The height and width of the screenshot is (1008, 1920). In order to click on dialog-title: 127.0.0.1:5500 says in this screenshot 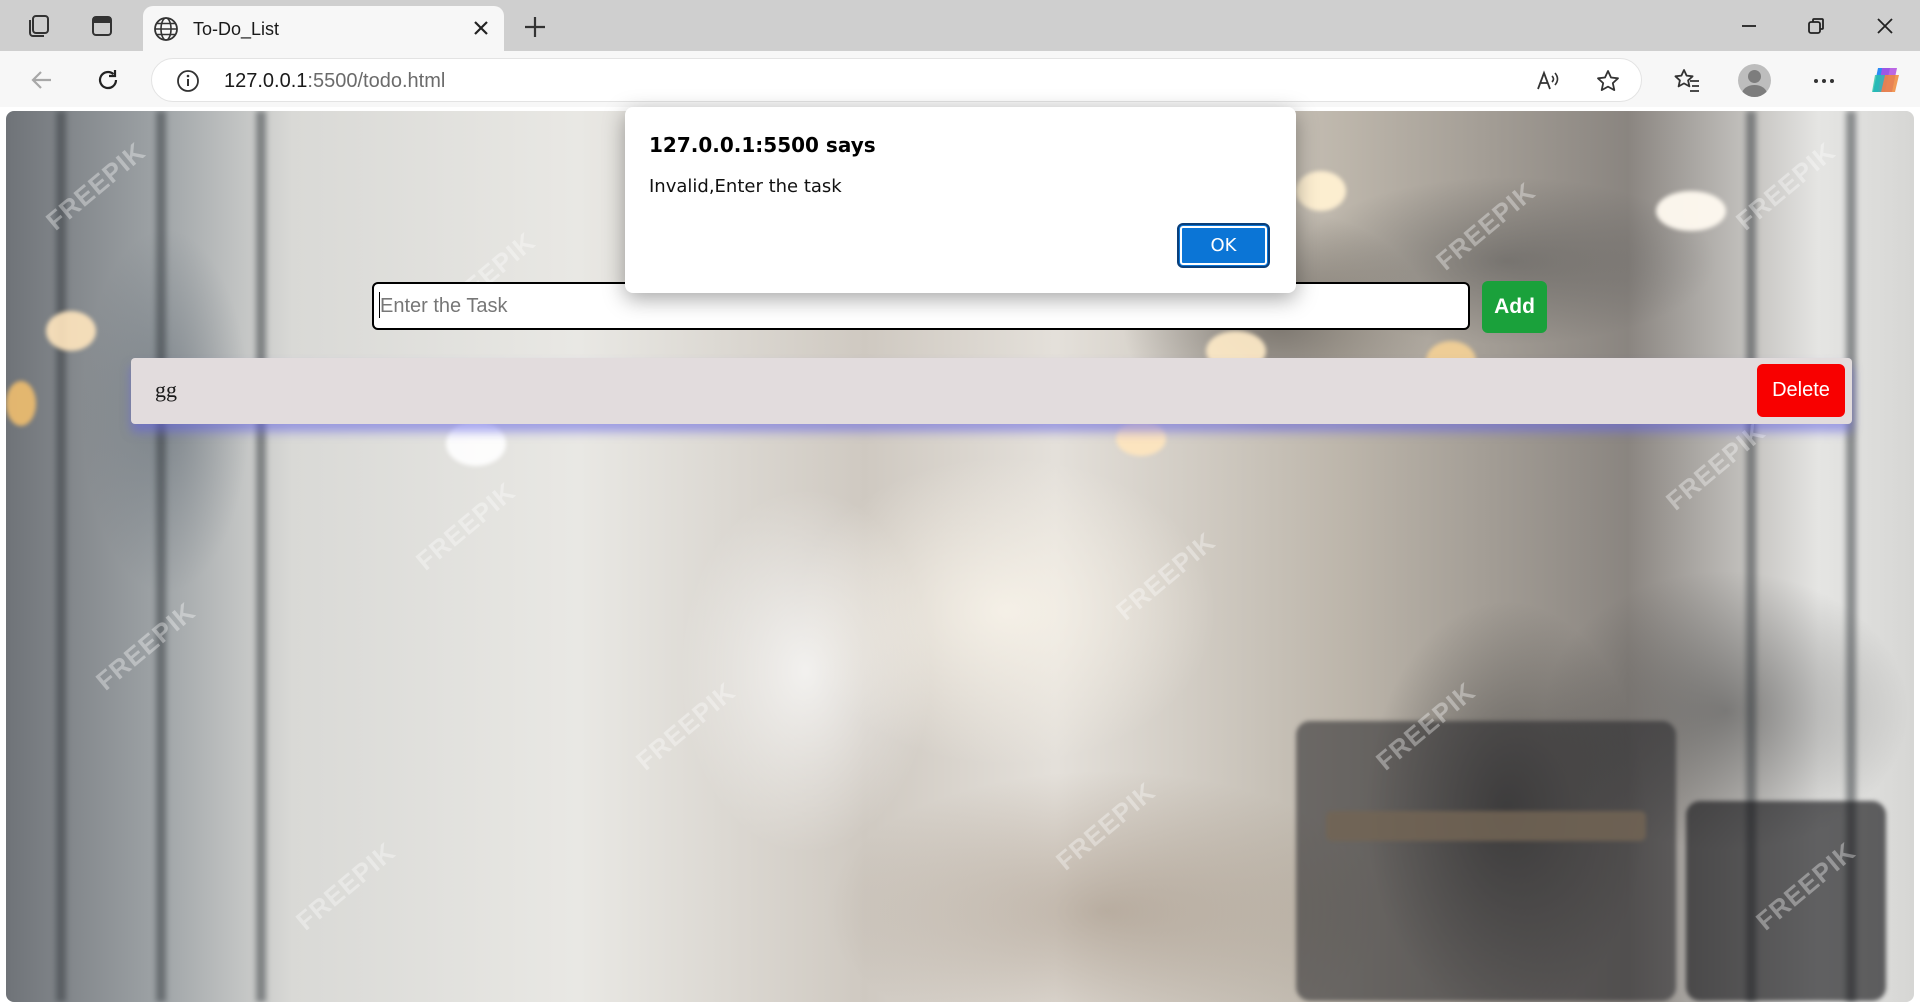, I will do `click(762, 145)`.